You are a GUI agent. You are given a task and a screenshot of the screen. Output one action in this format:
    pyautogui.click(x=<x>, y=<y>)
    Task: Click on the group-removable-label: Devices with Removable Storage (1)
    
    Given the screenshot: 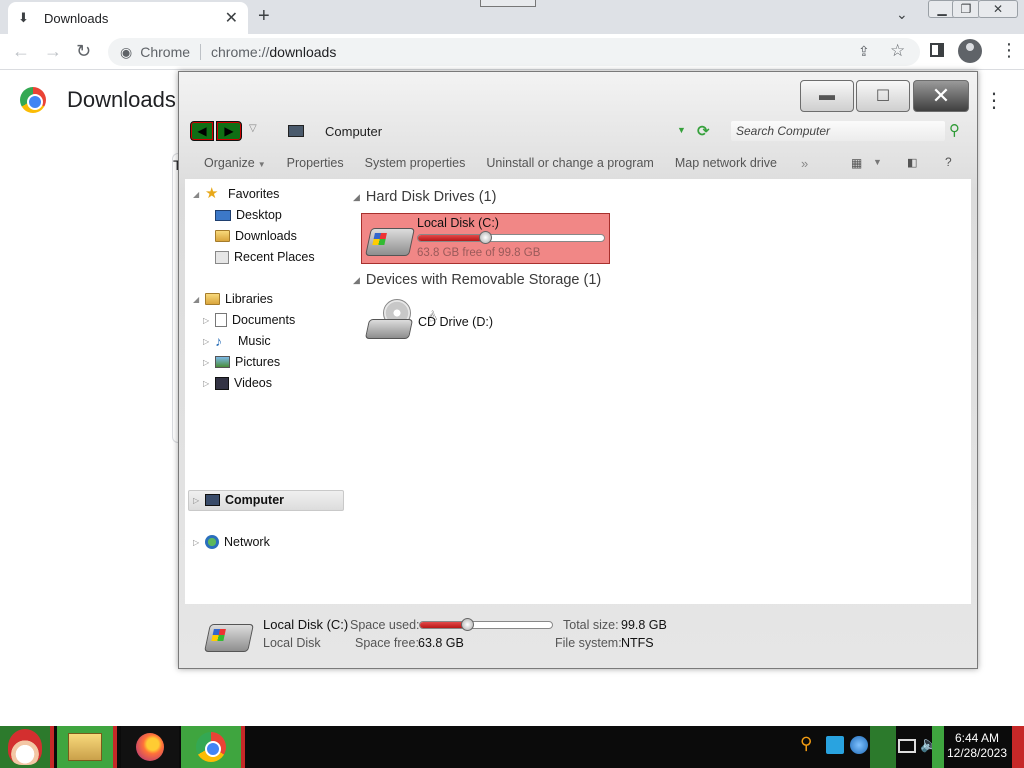 What is the action you would take?
    pyautogui.click(x=483, y=280)
    